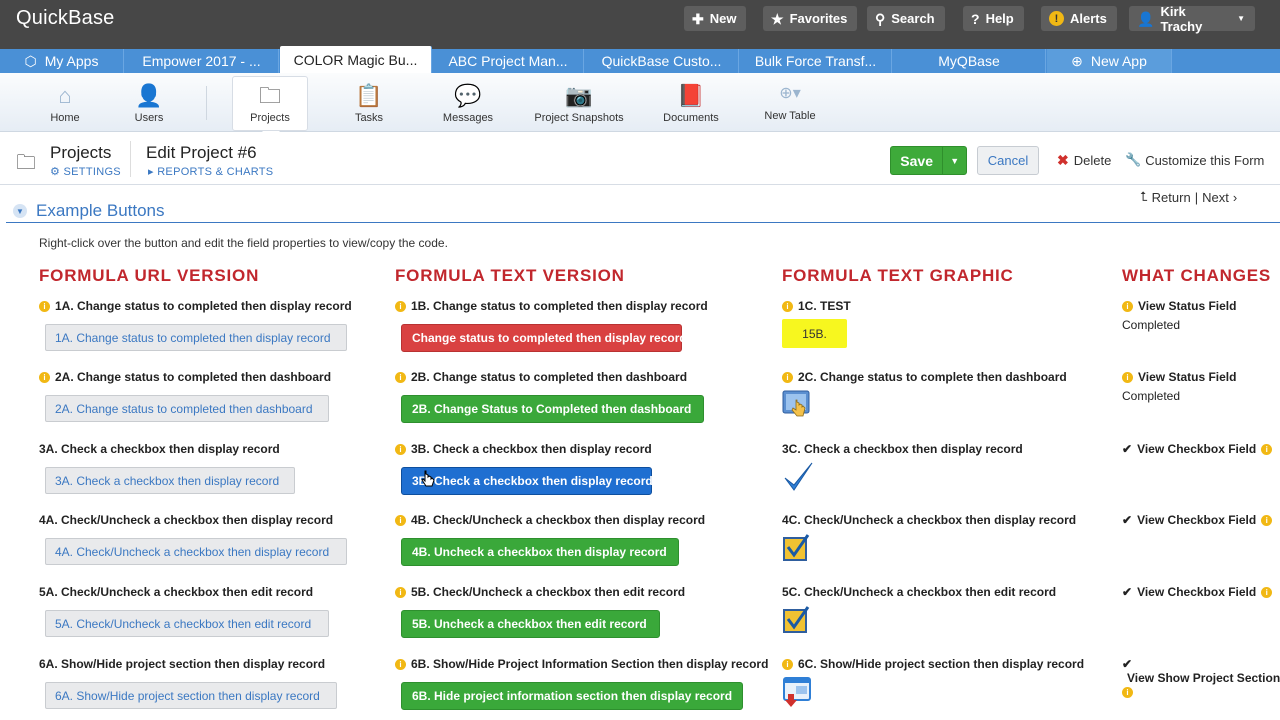 The image size is (1280, 720). I want to click on settings-label: SETTINGS, so click(92, 172).